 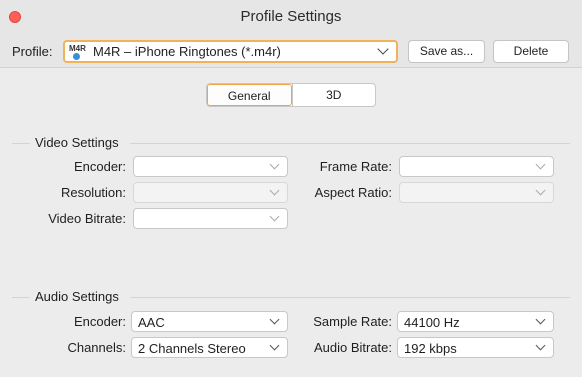 What do you see at coordinates (352, 321) in the screenshot?
I see `sample-rate-label: Sample Rate:` at bounding box center [352, 321].